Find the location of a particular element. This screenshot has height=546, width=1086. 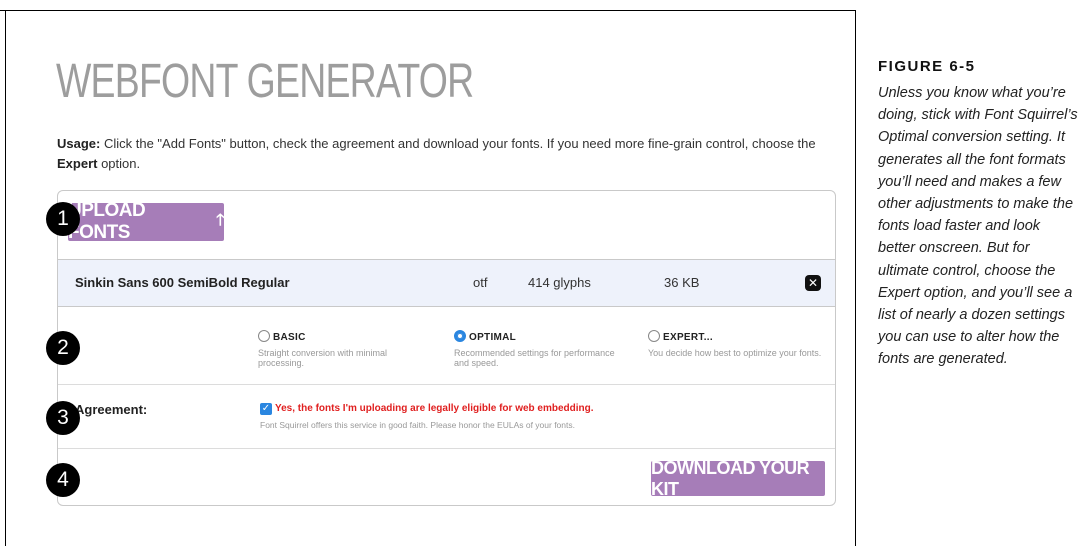

step-marker-2: 2 is located at coordinates (63, 348).